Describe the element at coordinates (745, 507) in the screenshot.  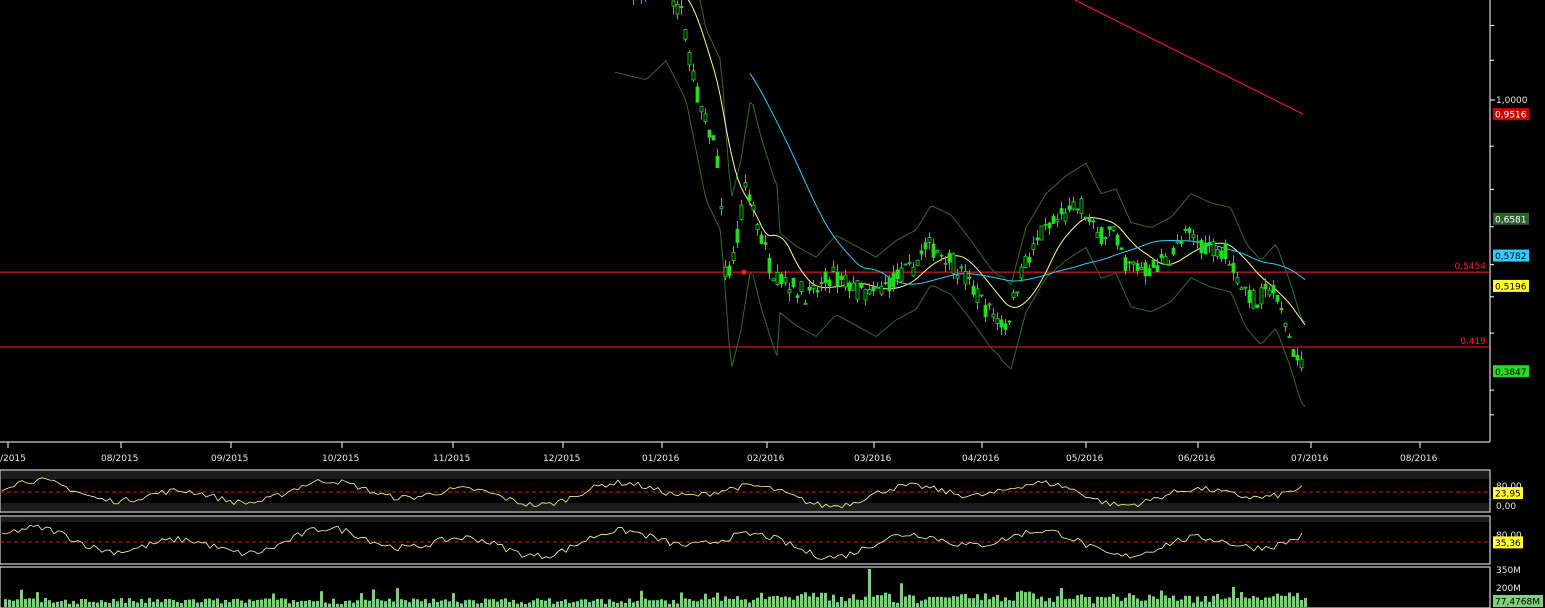
I see `oversold-zone` at that location.